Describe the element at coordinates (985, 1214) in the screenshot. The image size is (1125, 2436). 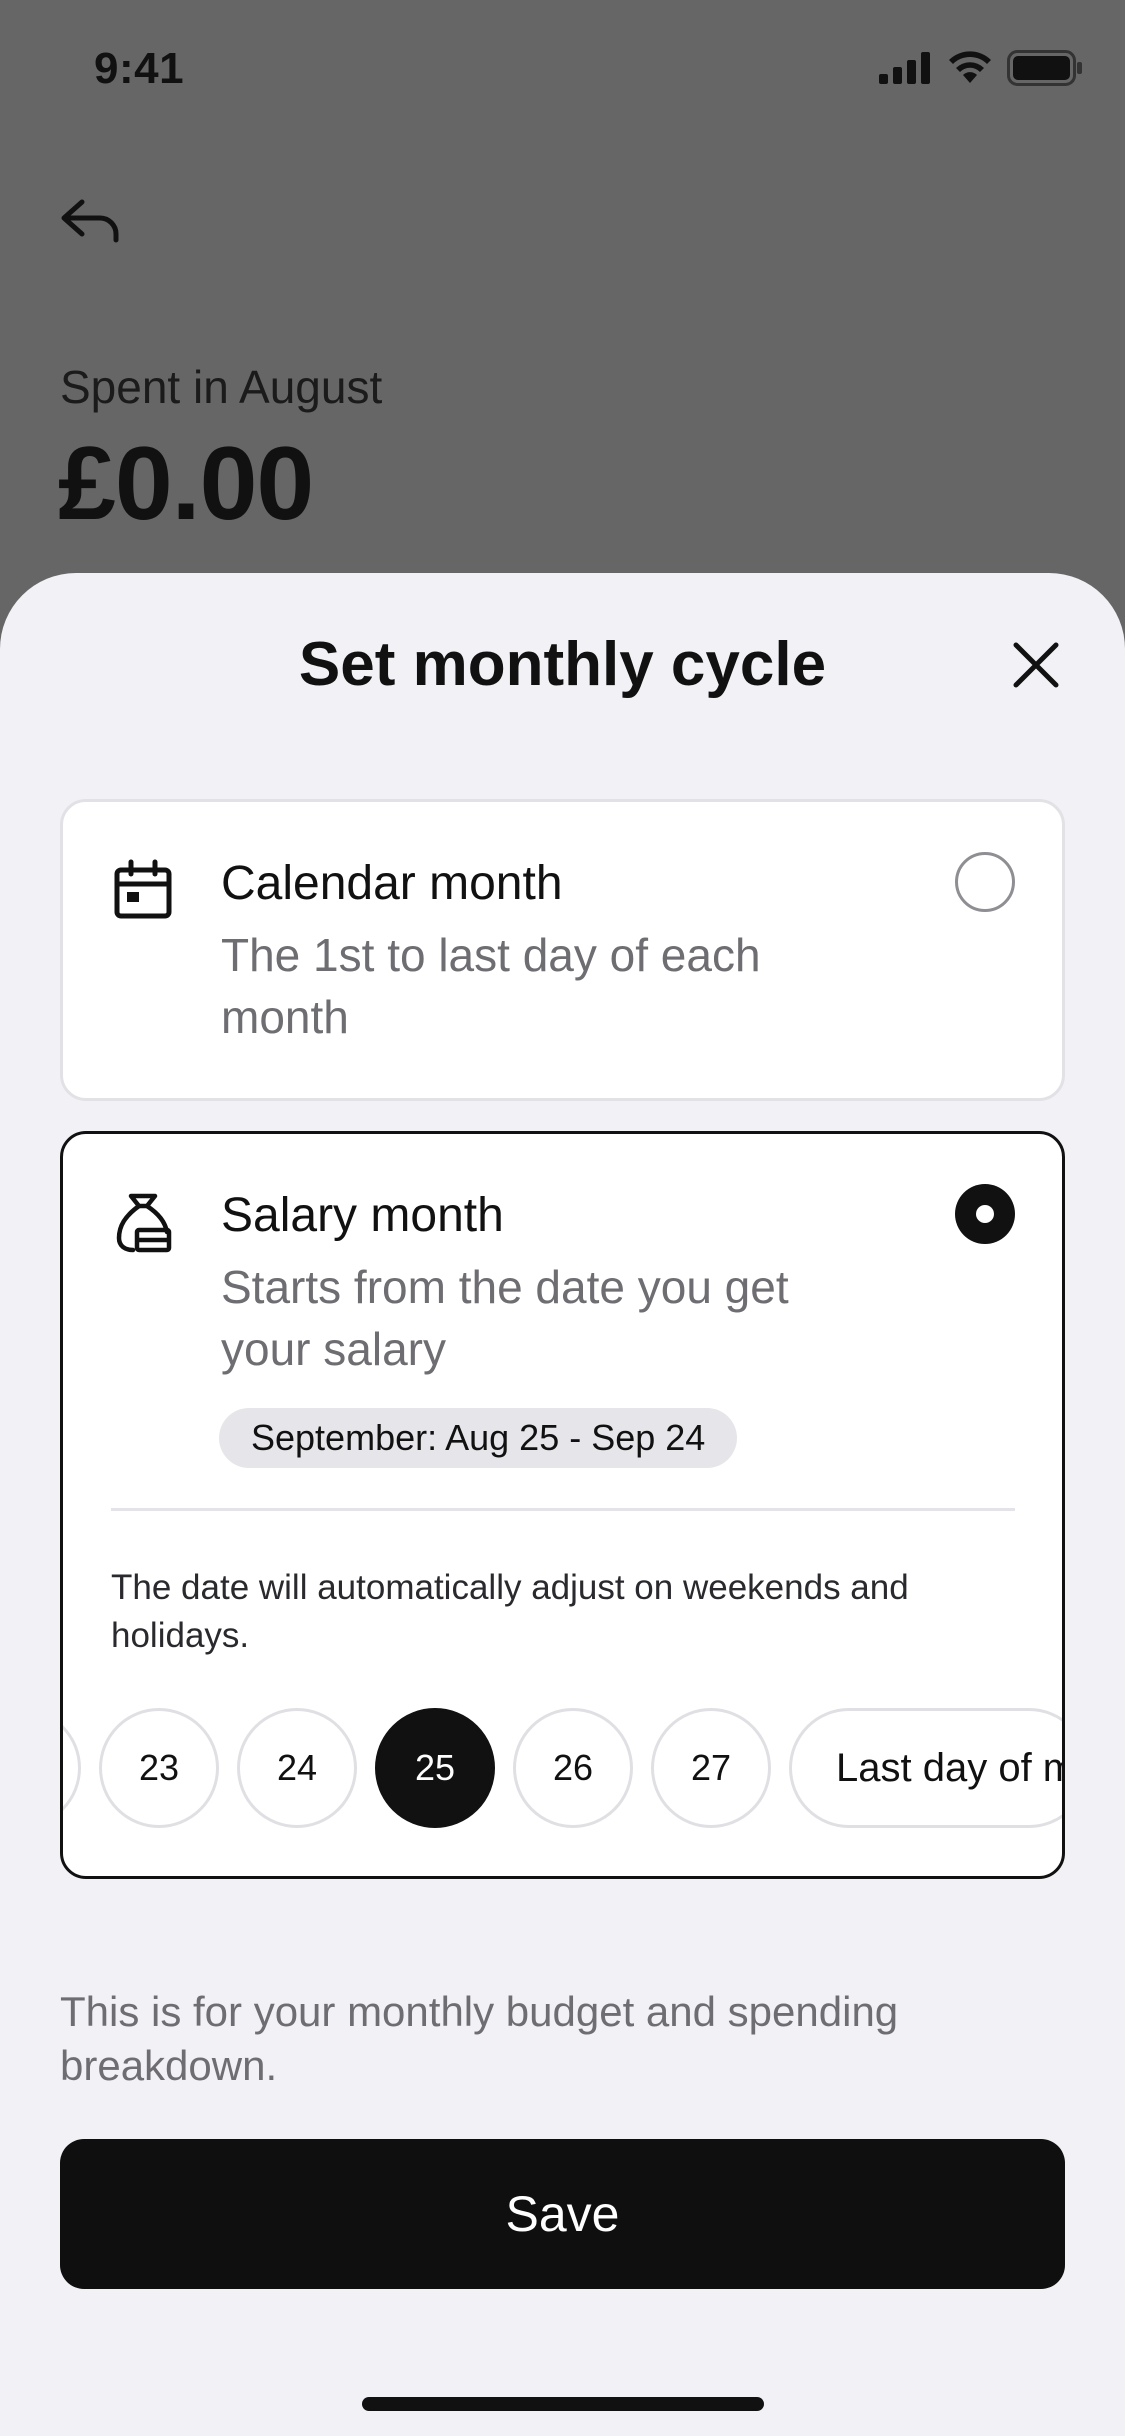
I see `radio-salary-month` at that location.